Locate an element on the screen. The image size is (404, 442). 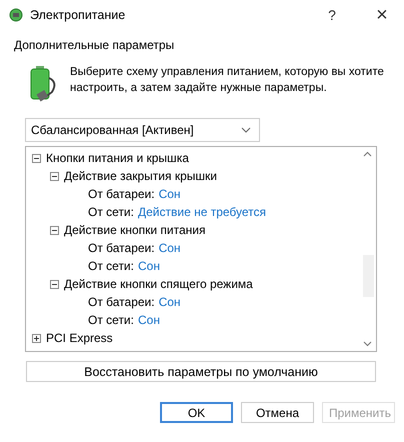
dialog-button: Отмена is located at coordinates (277, 412).